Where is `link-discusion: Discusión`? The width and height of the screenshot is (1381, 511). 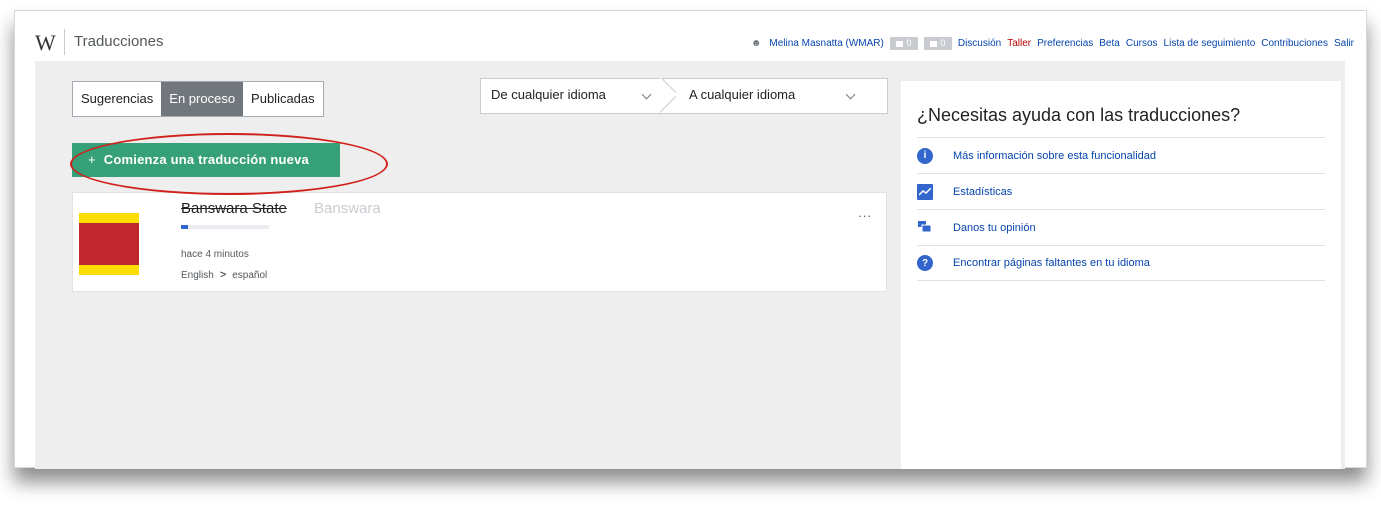
link-discusion: Discusión is located at coordinates (979, 43).